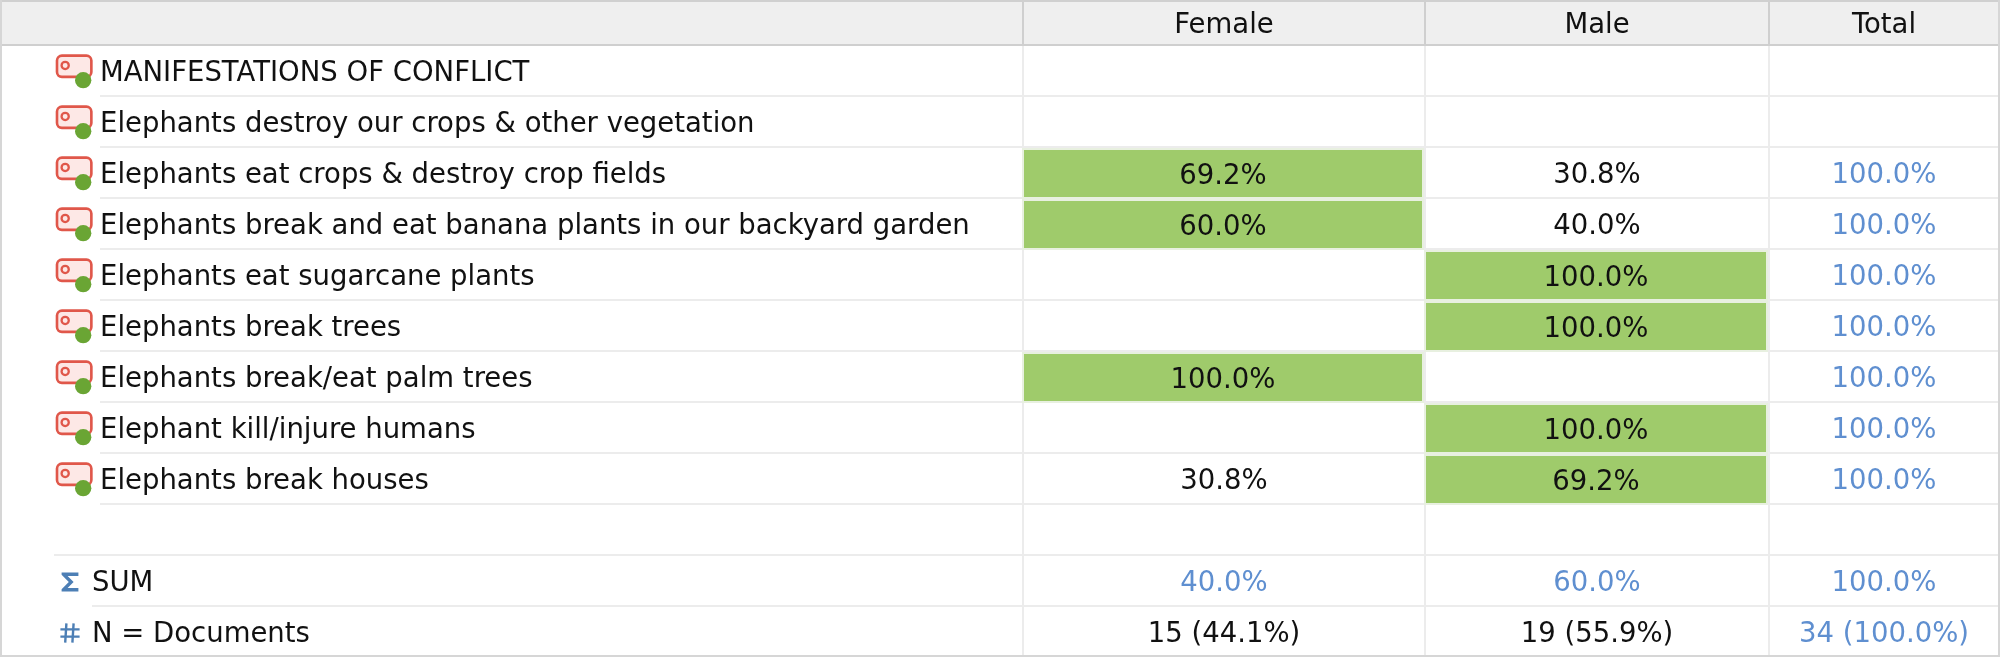 Image resolution: width=2000 pixels, height=657 pixels. I want to click on sum-label: SUM, so click(557, 581).